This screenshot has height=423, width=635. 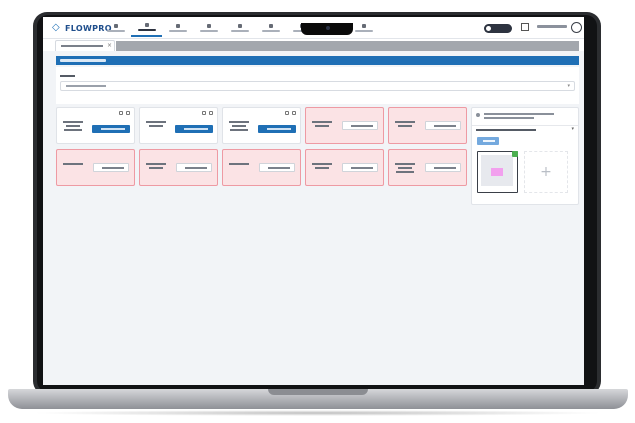 I want to click on report-icon, so click(x=363, y=26).